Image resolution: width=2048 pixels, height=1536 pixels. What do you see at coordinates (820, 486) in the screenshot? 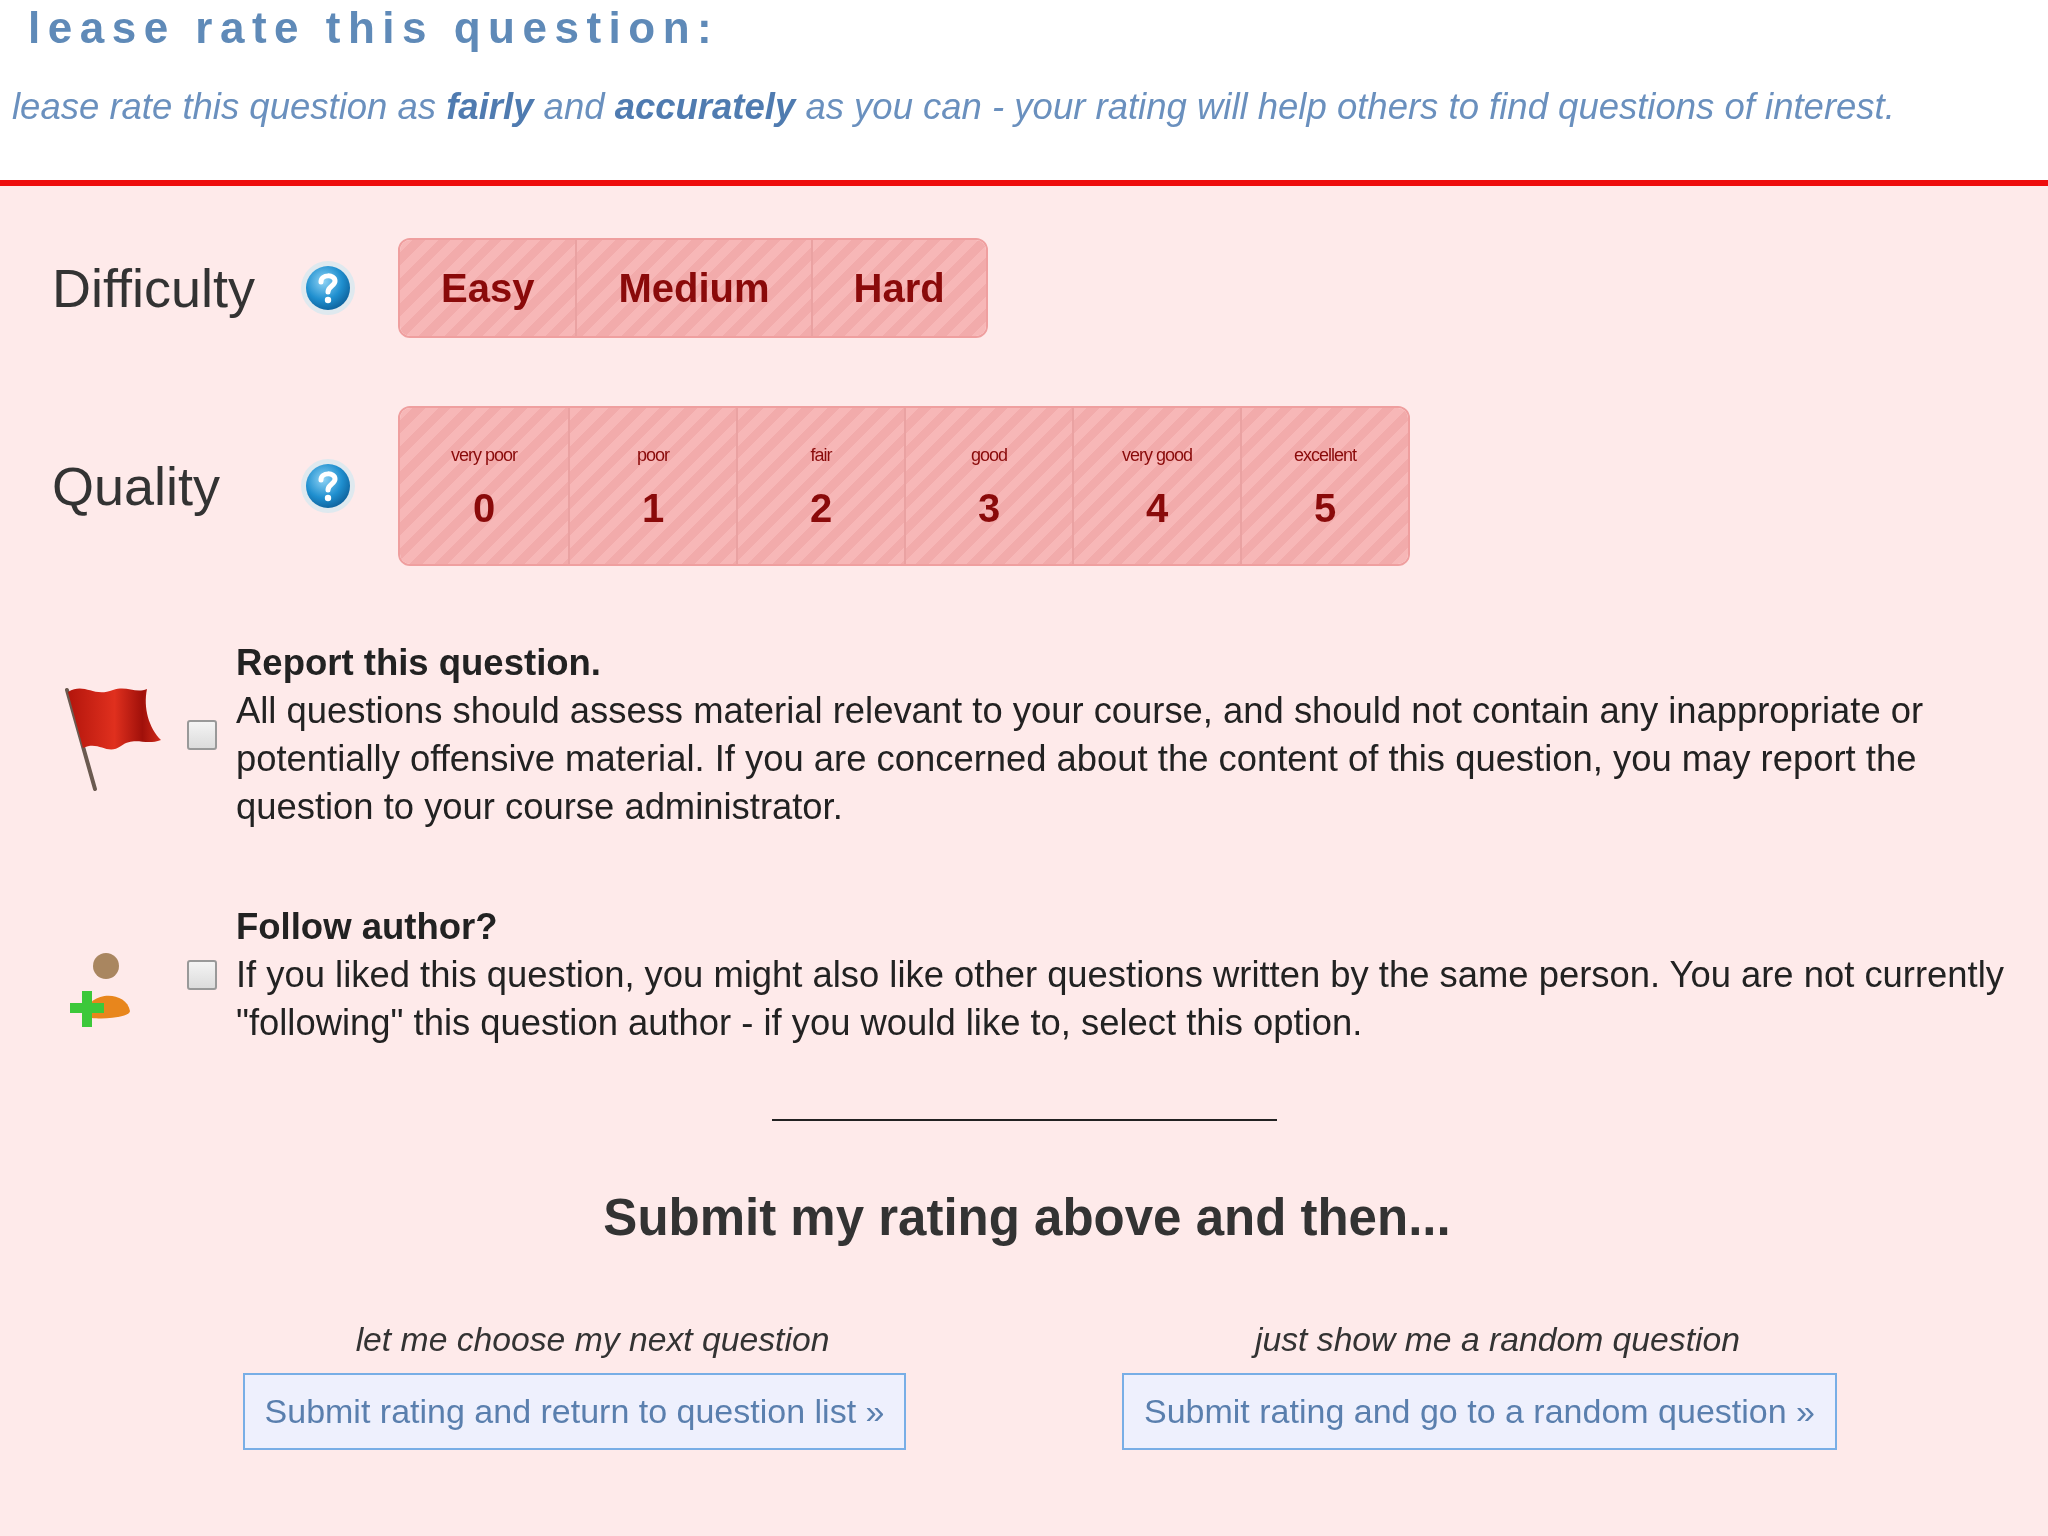
I see `rating-option: fair 2` at bounding box center [820, 486].